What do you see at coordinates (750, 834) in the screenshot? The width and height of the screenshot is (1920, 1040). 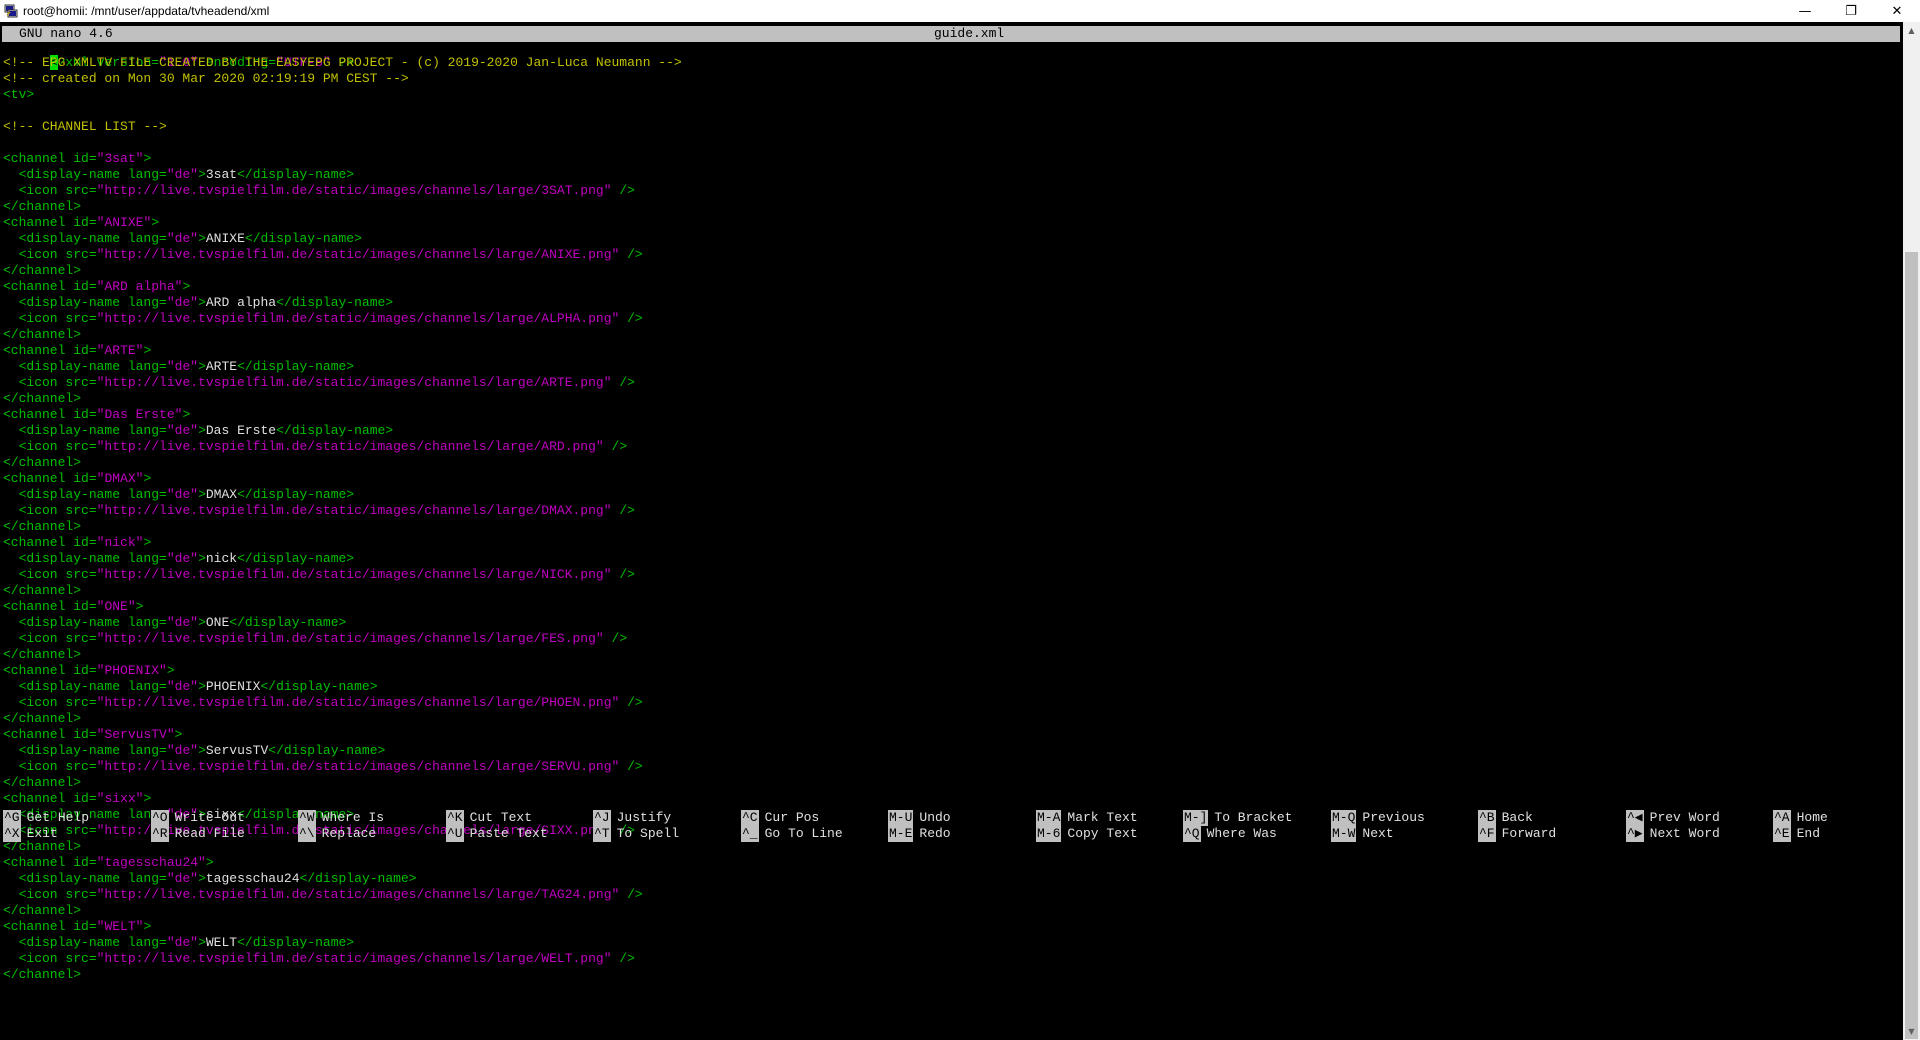 I see `shortcut-key: ^_` at bounding box center [750, 834].